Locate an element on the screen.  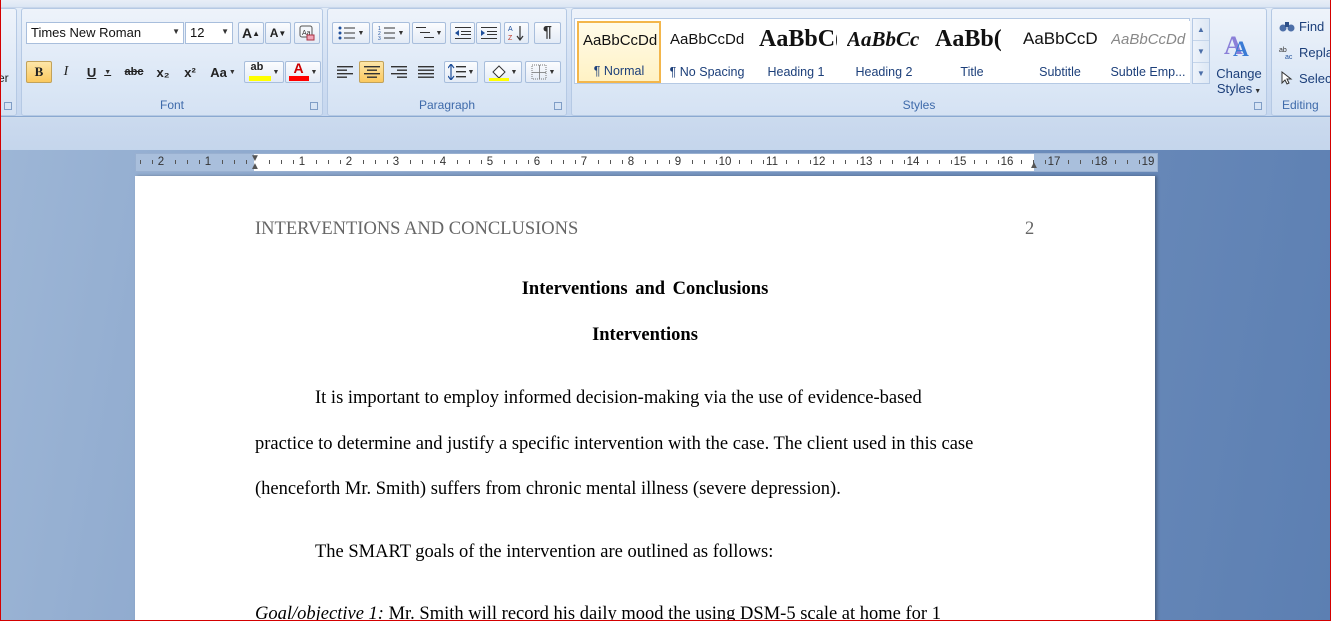
sort-button: AZ is located at coordinates (516, 33).